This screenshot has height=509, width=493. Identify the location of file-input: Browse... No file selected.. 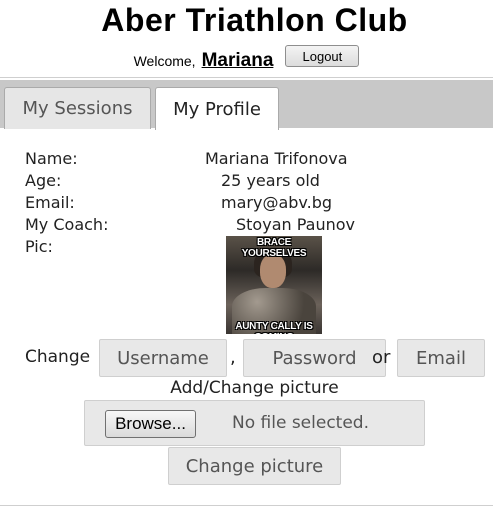
(254, 423).